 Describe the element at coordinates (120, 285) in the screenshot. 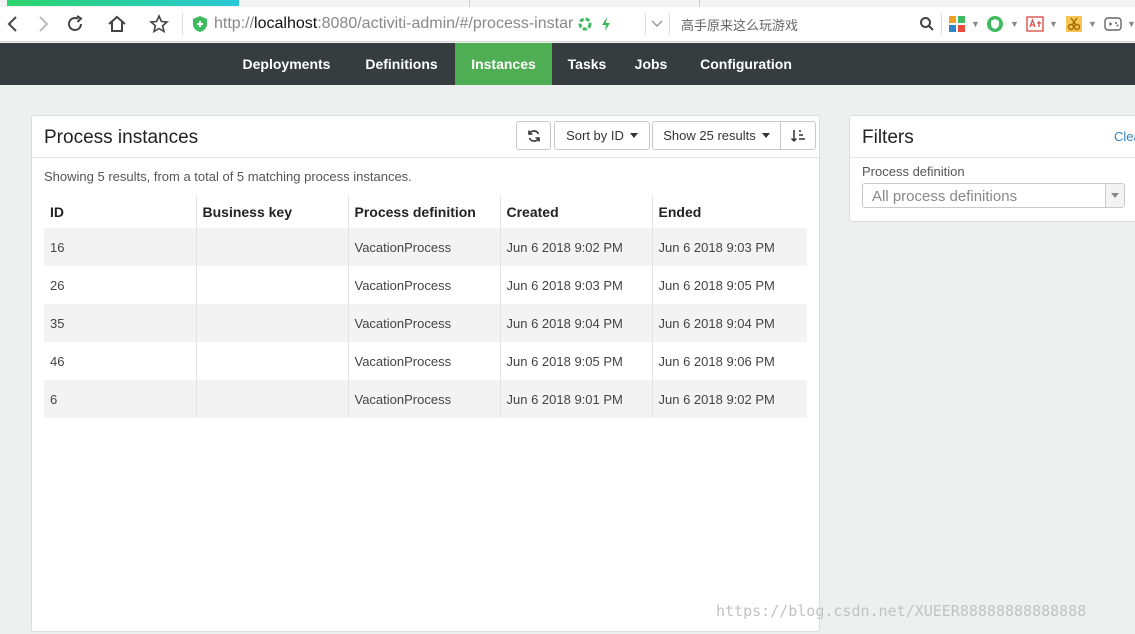

I see `cell-id: 26` at that location.